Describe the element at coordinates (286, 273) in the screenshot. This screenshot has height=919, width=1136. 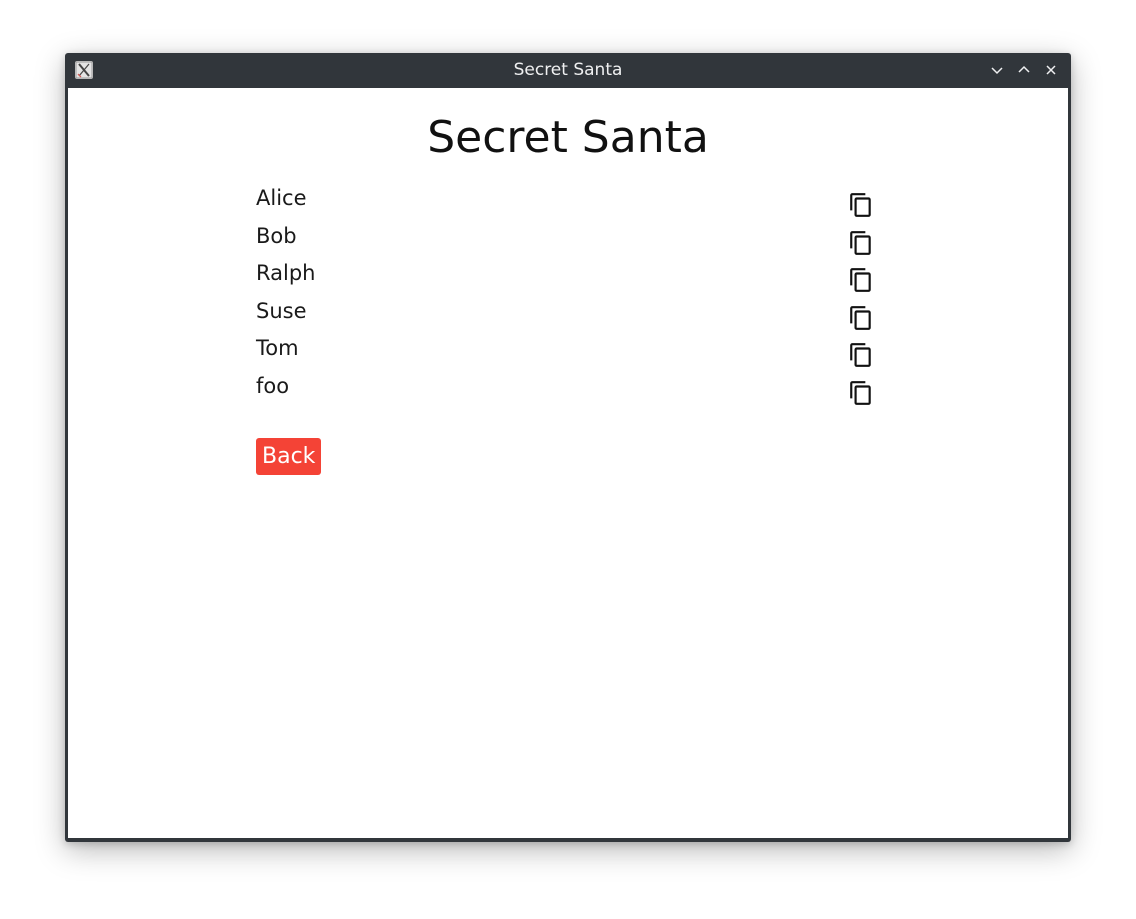
I see `participant-name: Ralph` at that location.